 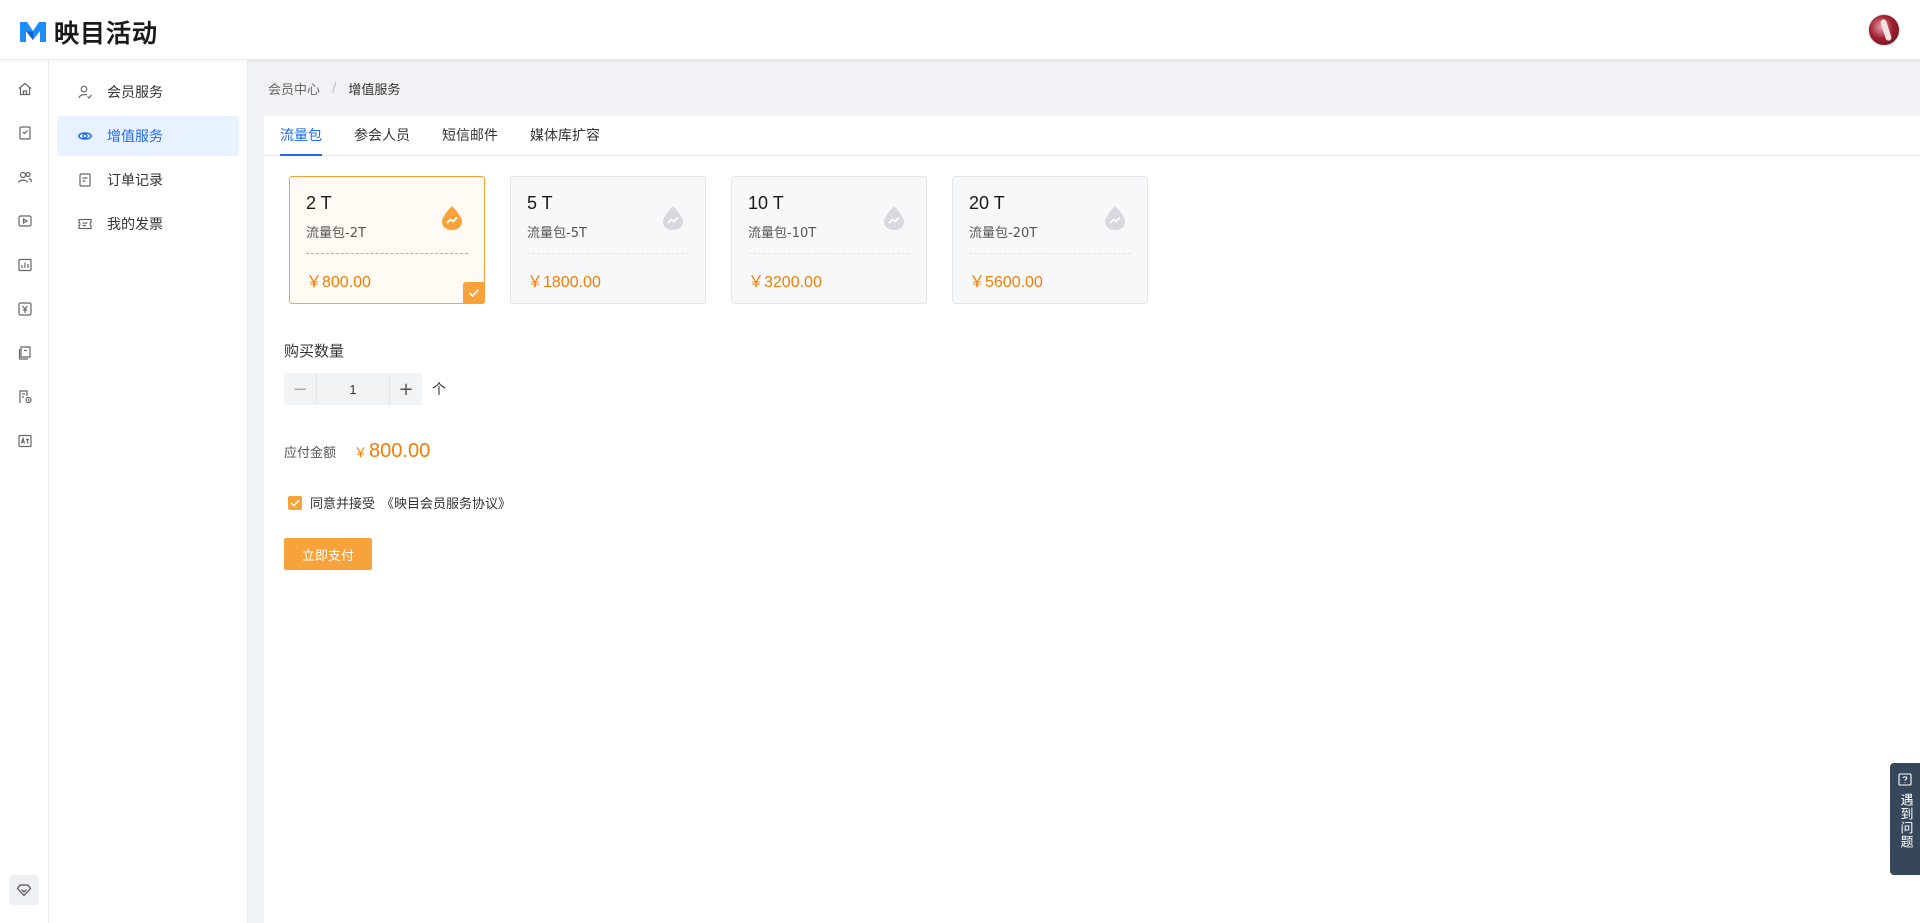 I want to click on agreement: 同意并接受 《映目会员服务协议》, so click(x=399, y=502).